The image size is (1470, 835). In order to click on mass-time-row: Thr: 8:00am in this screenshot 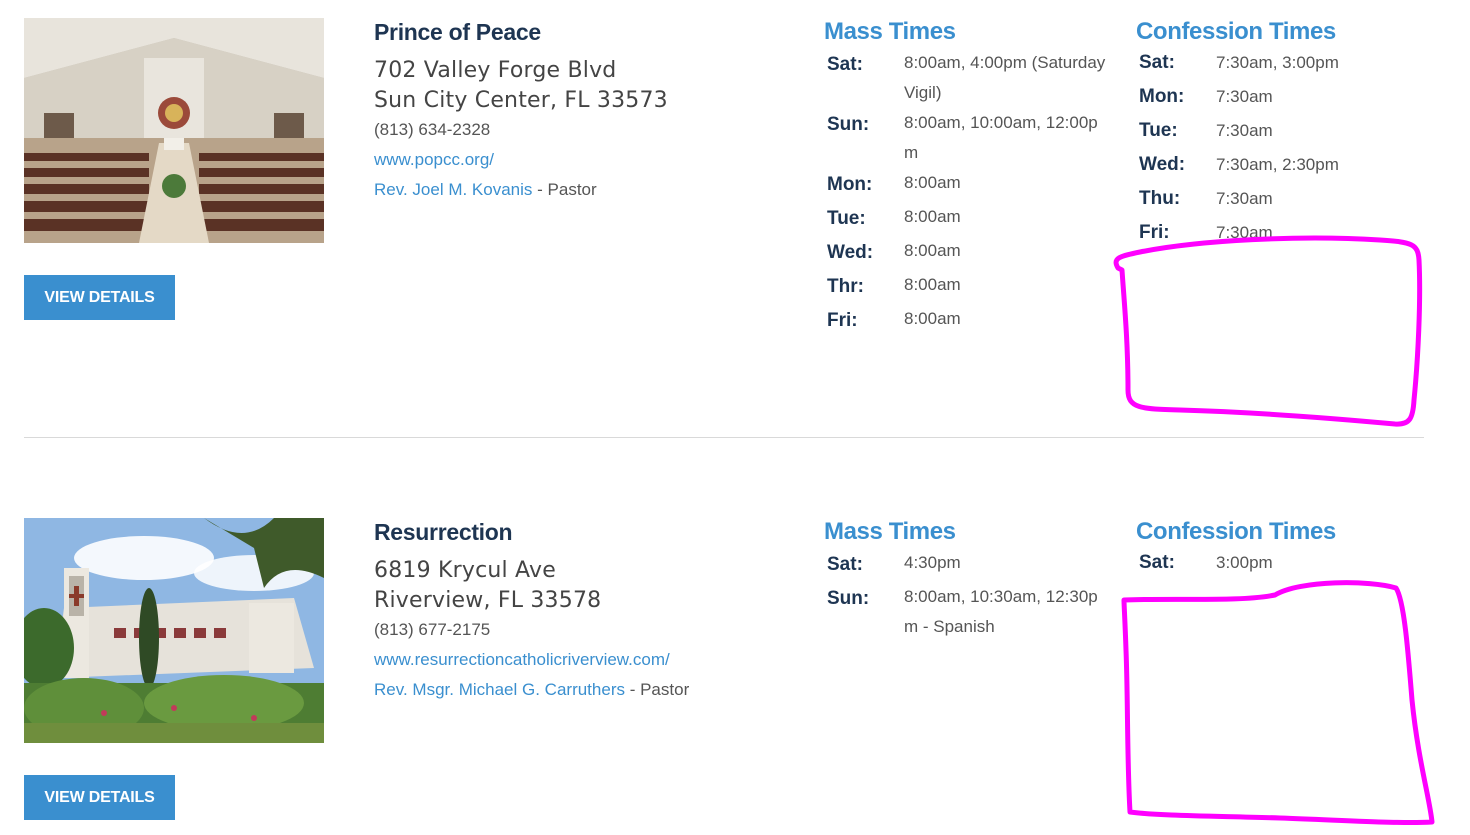, I will do `click(969, 287)`.